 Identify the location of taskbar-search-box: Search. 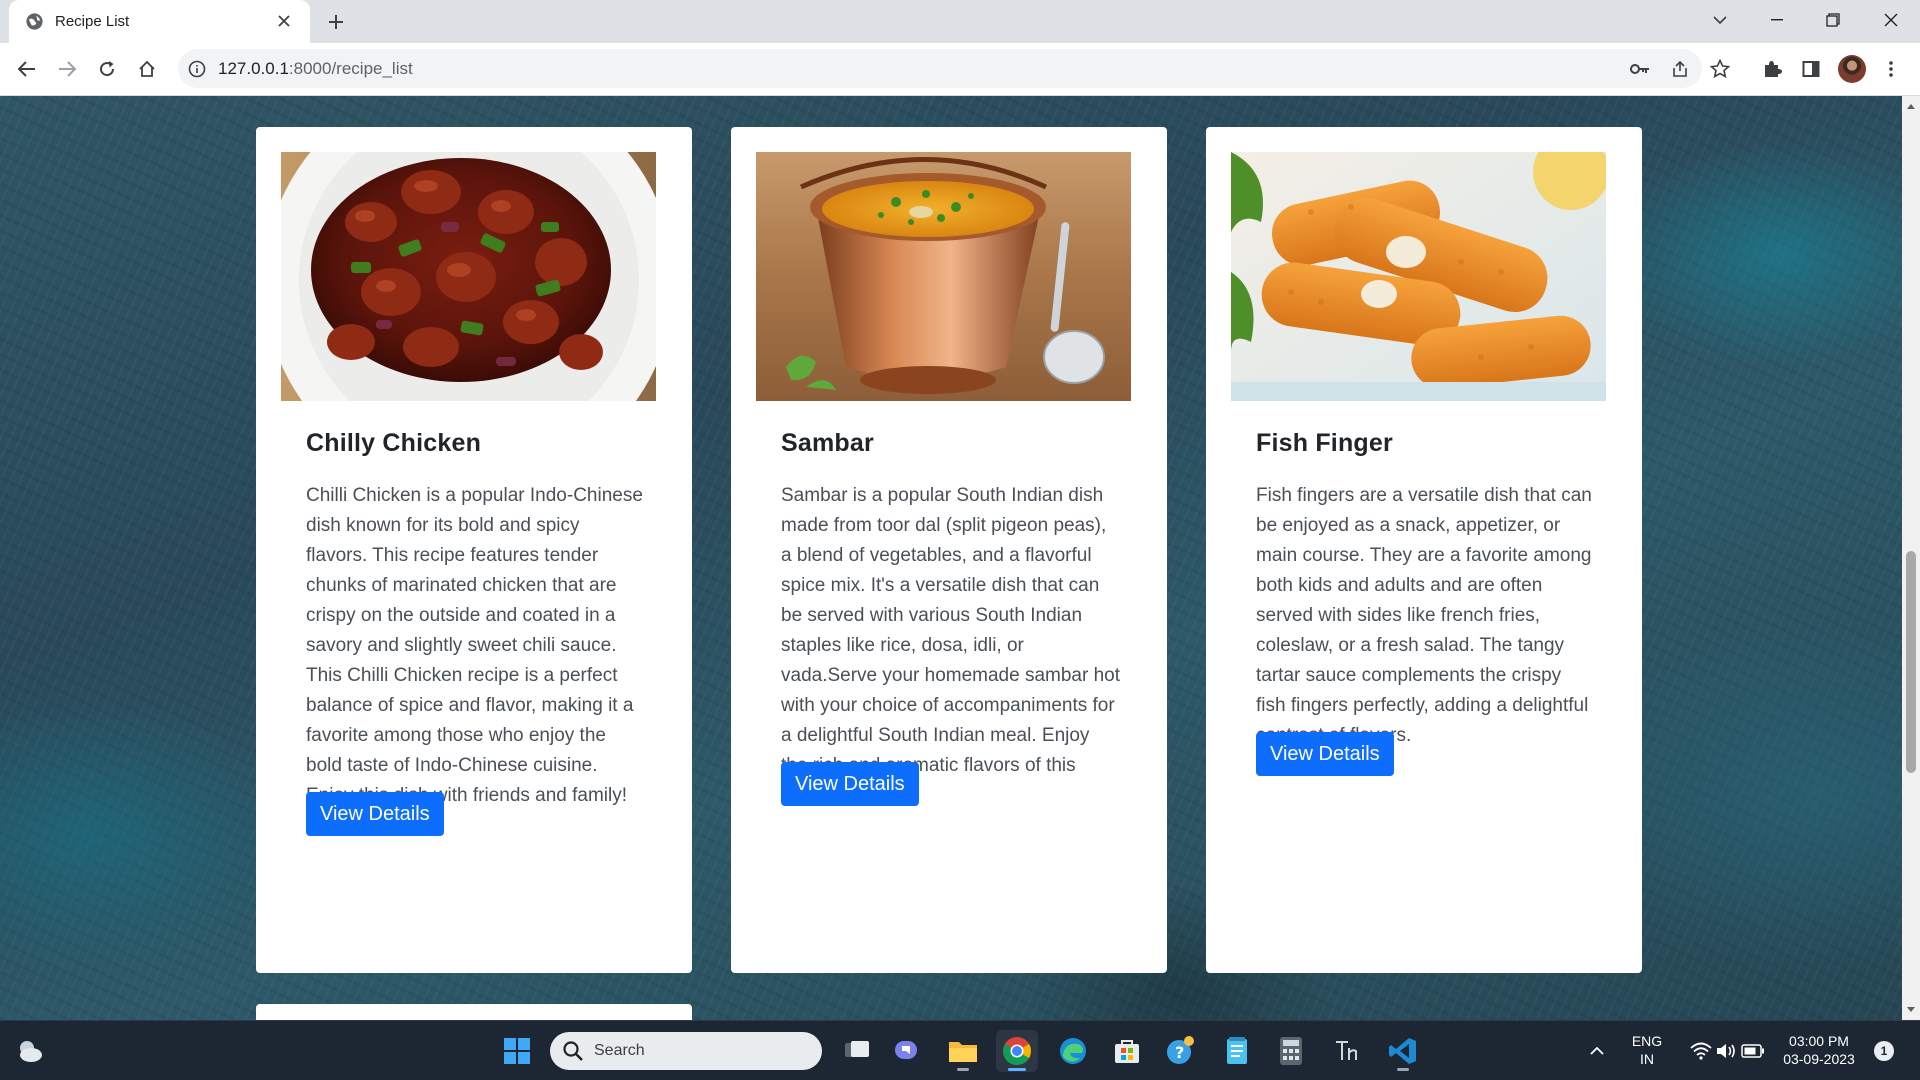
(686, 1051).